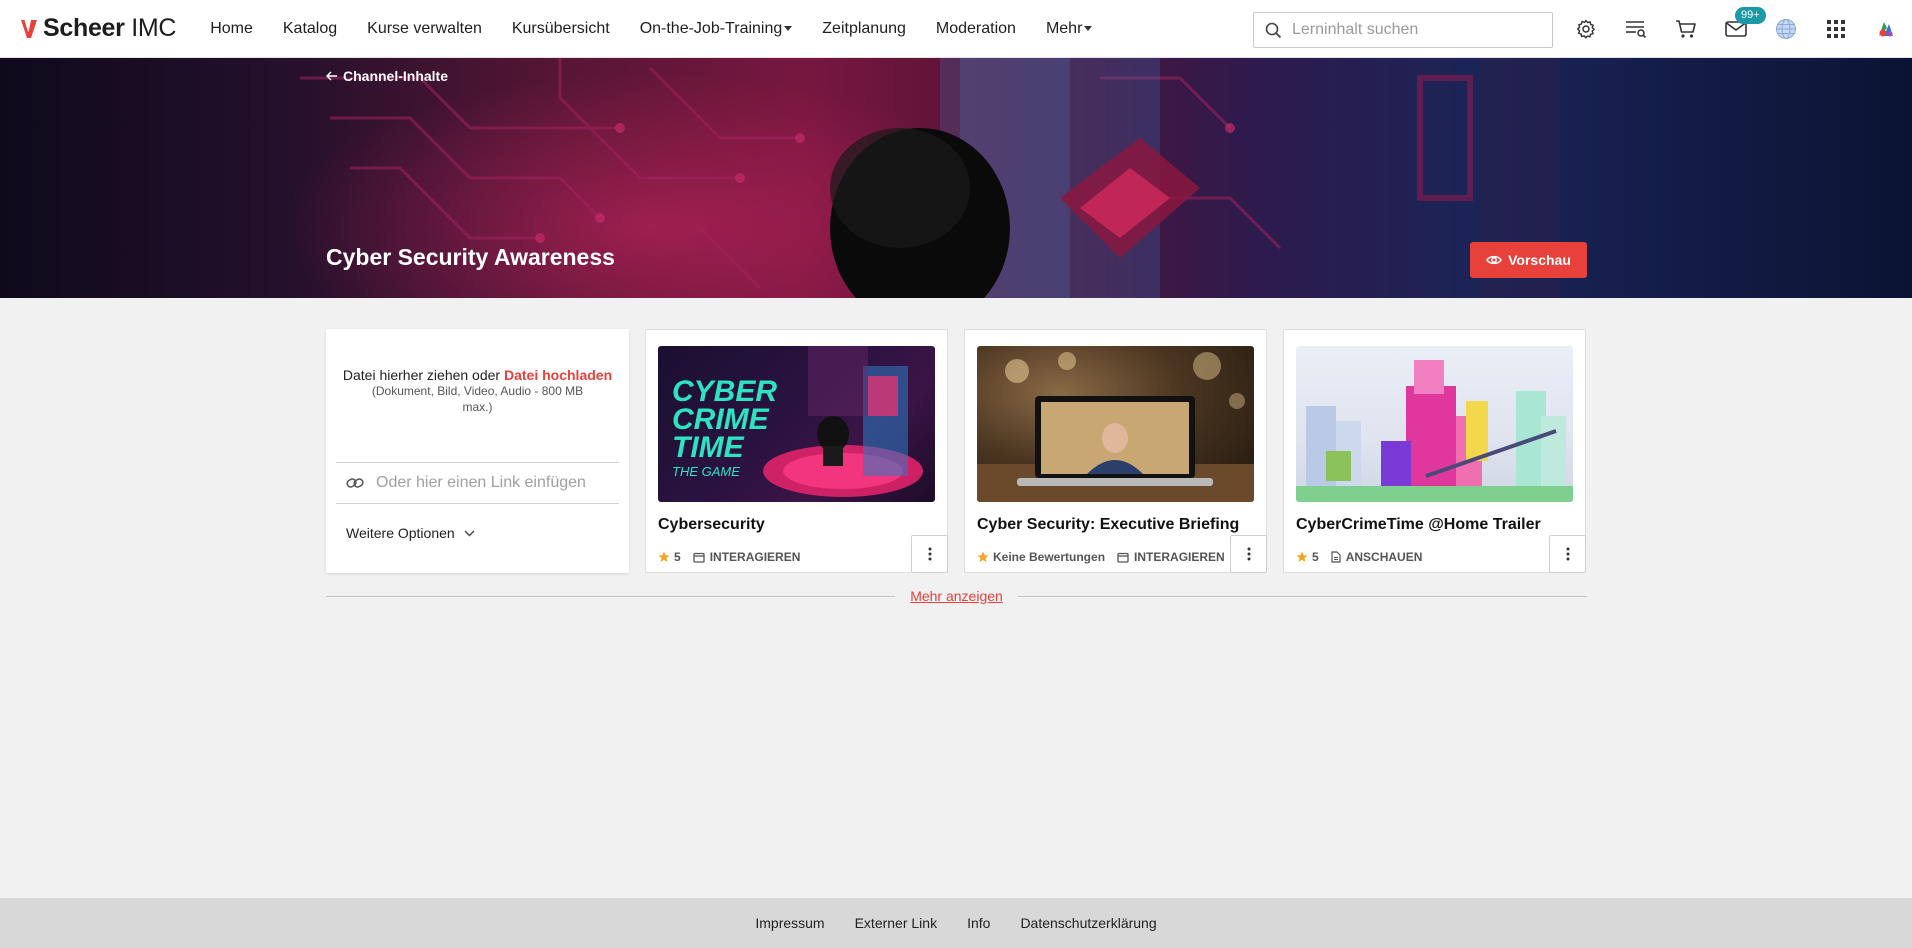 This screenshot has height=948, width=1912. I want to click on search-input, so click(1412, 30).